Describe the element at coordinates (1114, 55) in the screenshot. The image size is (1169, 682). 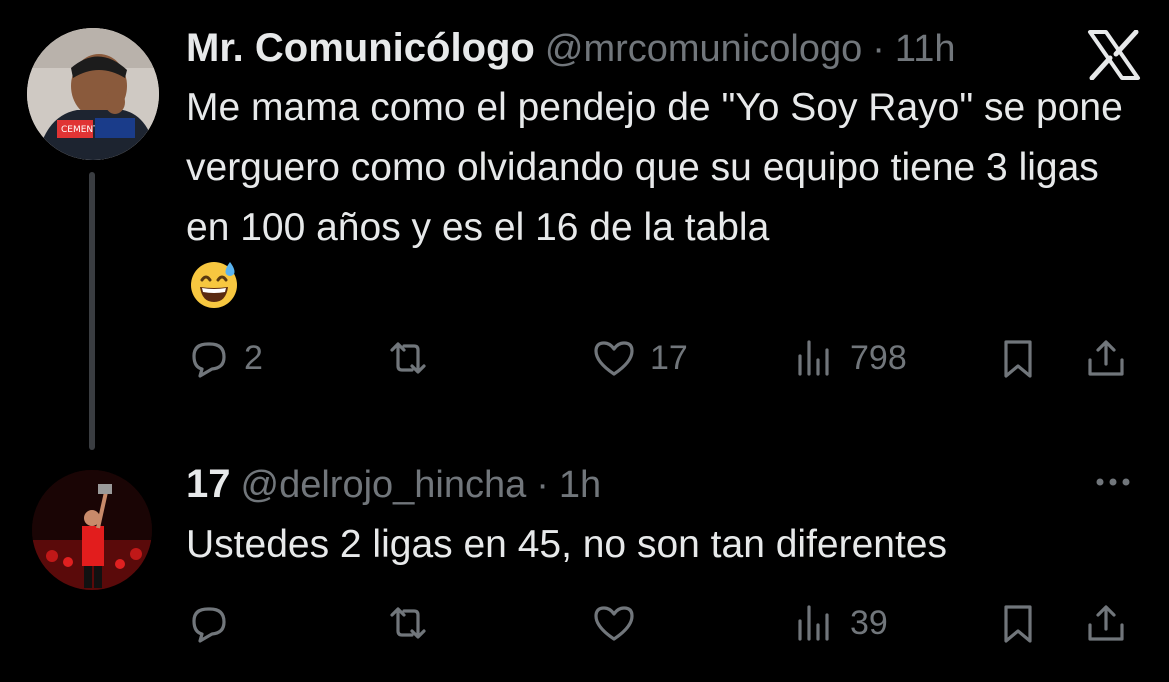
I see `x-logo-icon` at that location.